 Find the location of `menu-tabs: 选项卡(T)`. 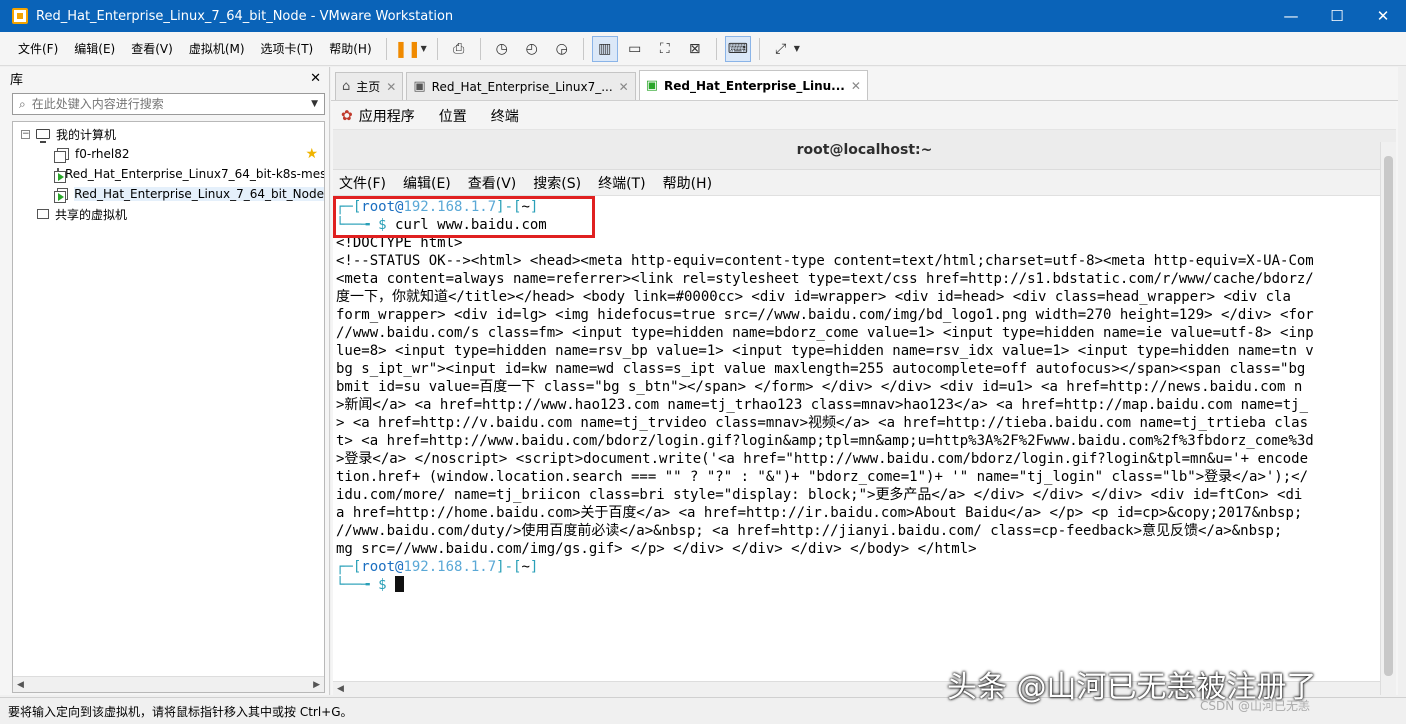

menu-tabs: 选项卡(T) is located at coordinates (287, 48).